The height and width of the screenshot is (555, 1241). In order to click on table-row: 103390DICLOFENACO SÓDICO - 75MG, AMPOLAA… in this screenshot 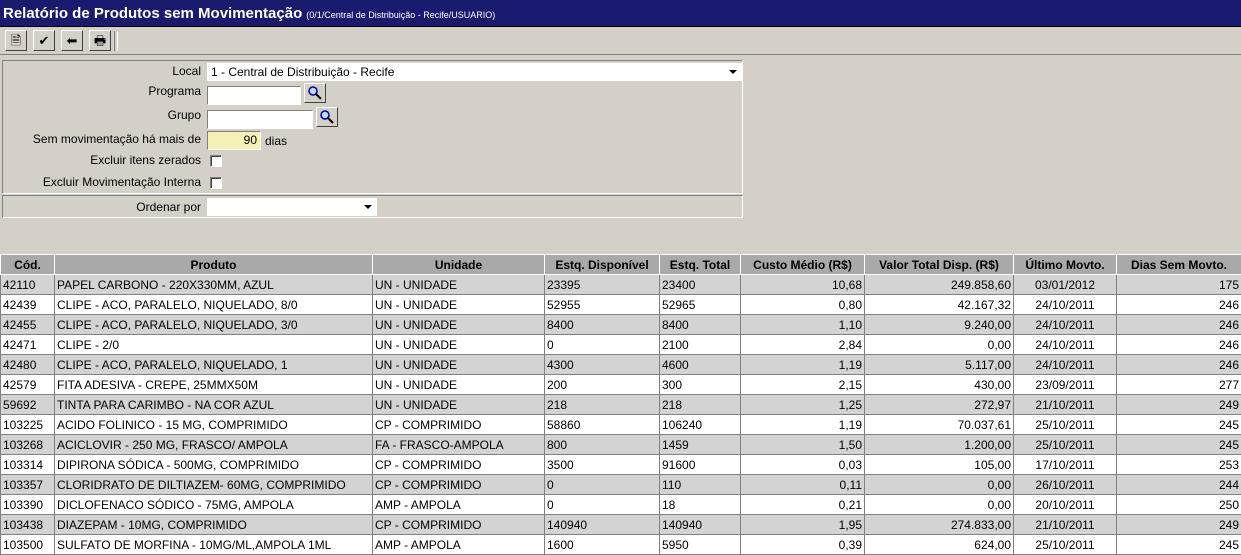, I will do `click(621, 505)`.